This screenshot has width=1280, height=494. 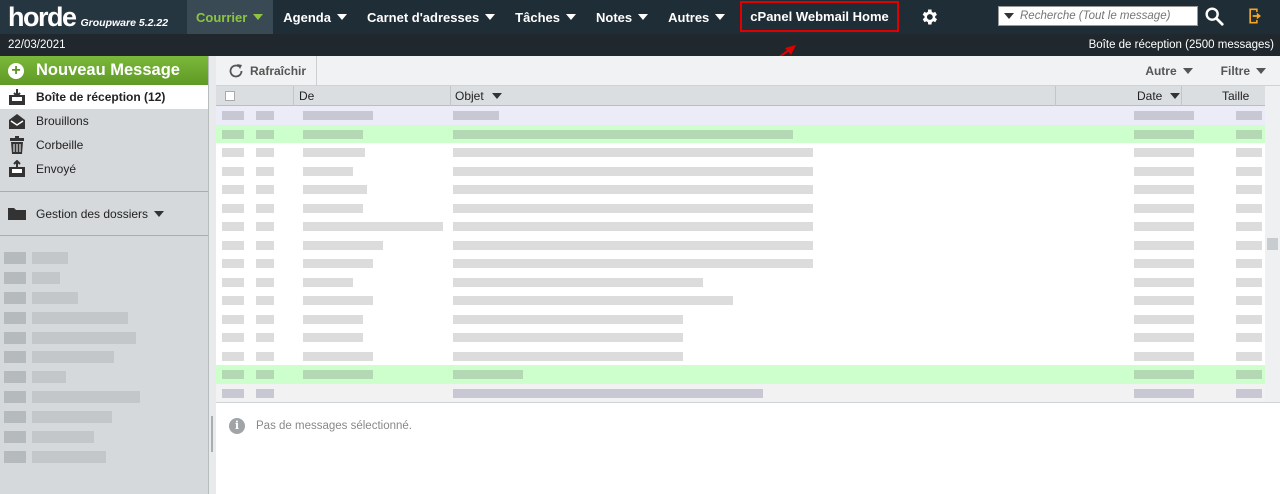 What do you see at coordinates (104, 145) in the screenshot?
I see `folder-trash: Corbeille` at bounding box center [104, 145].